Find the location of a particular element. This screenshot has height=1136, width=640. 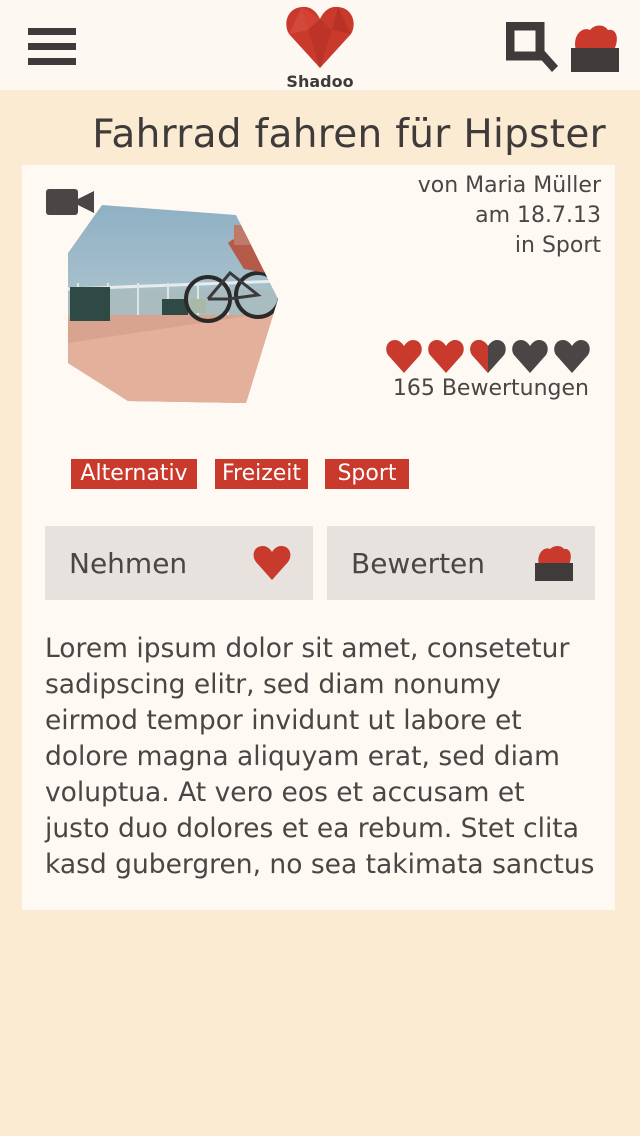

date-line: am 18.7.13 is located at coordinates (538, 215).